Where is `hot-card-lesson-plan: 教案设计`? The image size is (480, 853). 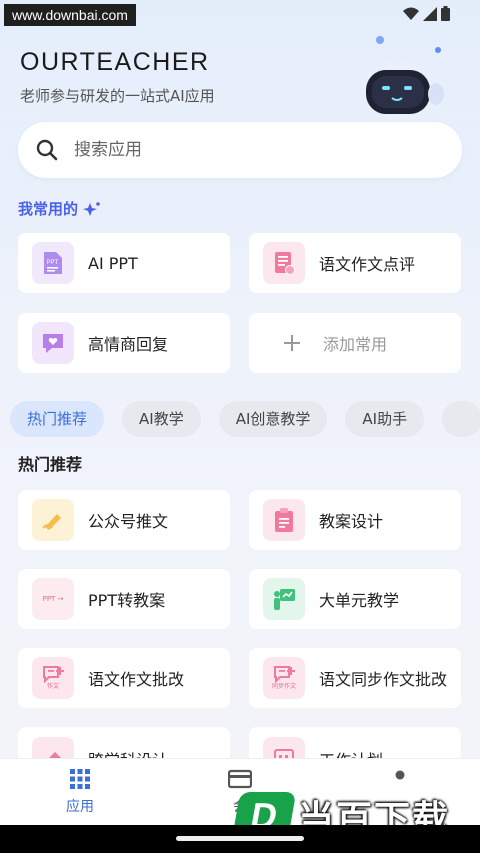 hot-card-lesson-plan: 教案设计 is located at coordinates (355, 520).